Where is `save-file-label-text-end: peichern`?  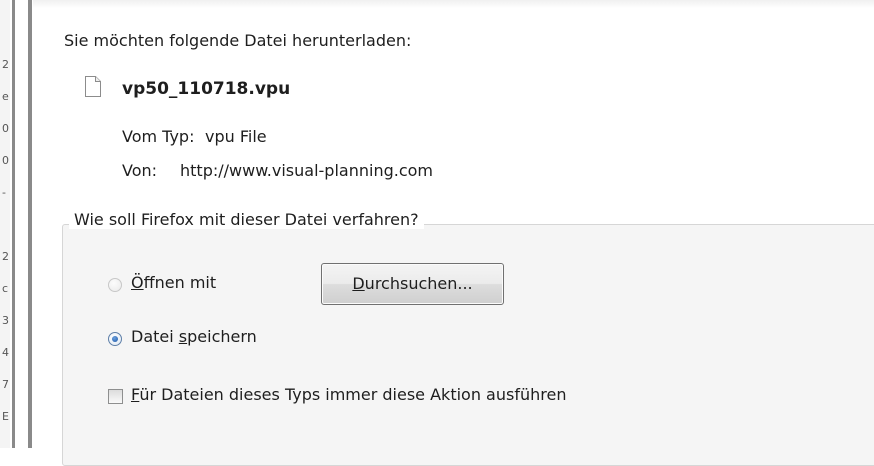 save-file-label-text-end: peichern is located at coordinates (222, 336).